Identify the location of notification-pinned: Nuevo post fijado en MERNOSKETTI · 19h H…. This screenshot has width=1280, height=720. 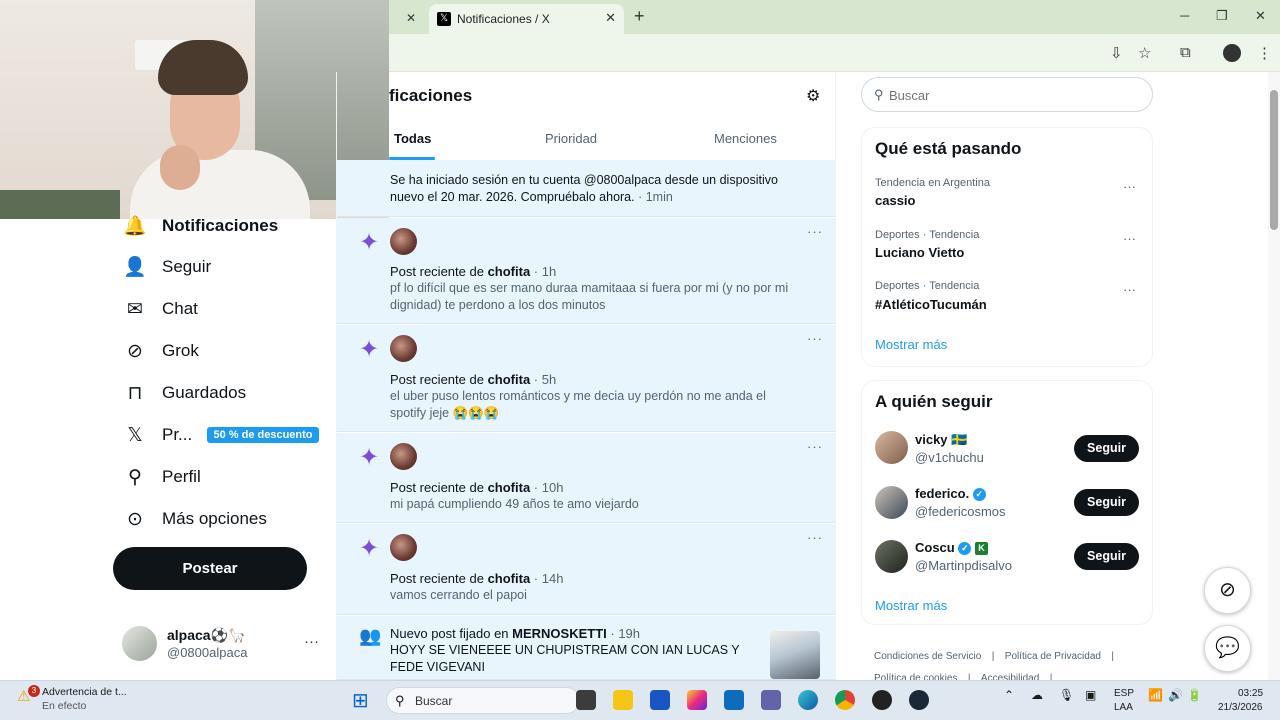
(586, 648).